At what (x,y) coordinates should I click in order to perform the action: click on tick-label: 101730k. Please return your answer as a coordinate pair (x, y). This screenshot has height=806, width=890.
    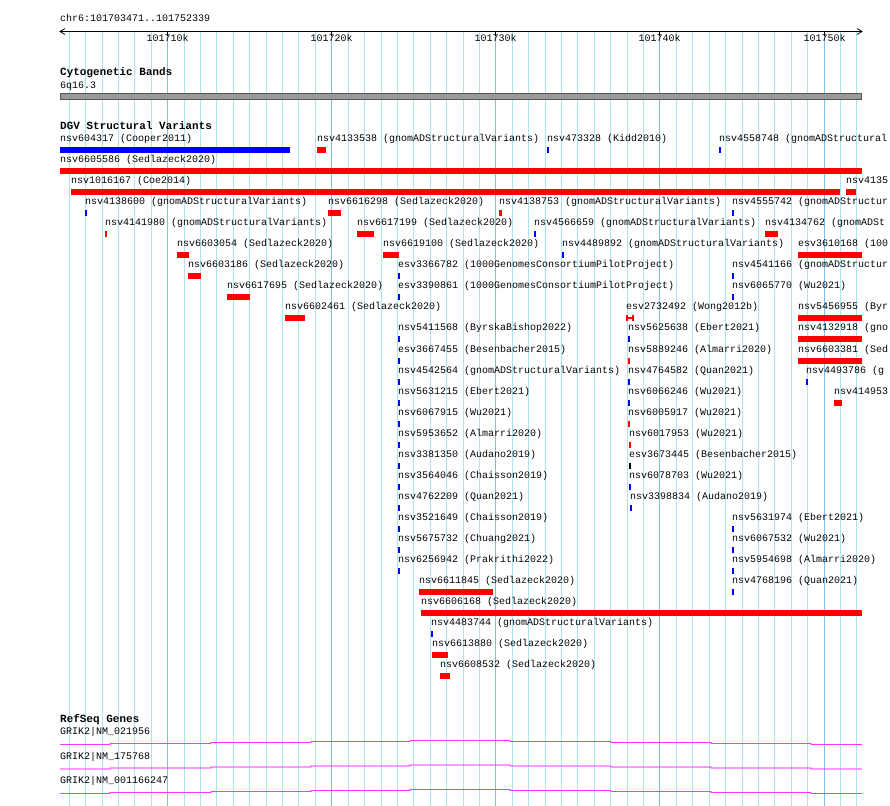
    Looking at the image, I should click on (495, 40).